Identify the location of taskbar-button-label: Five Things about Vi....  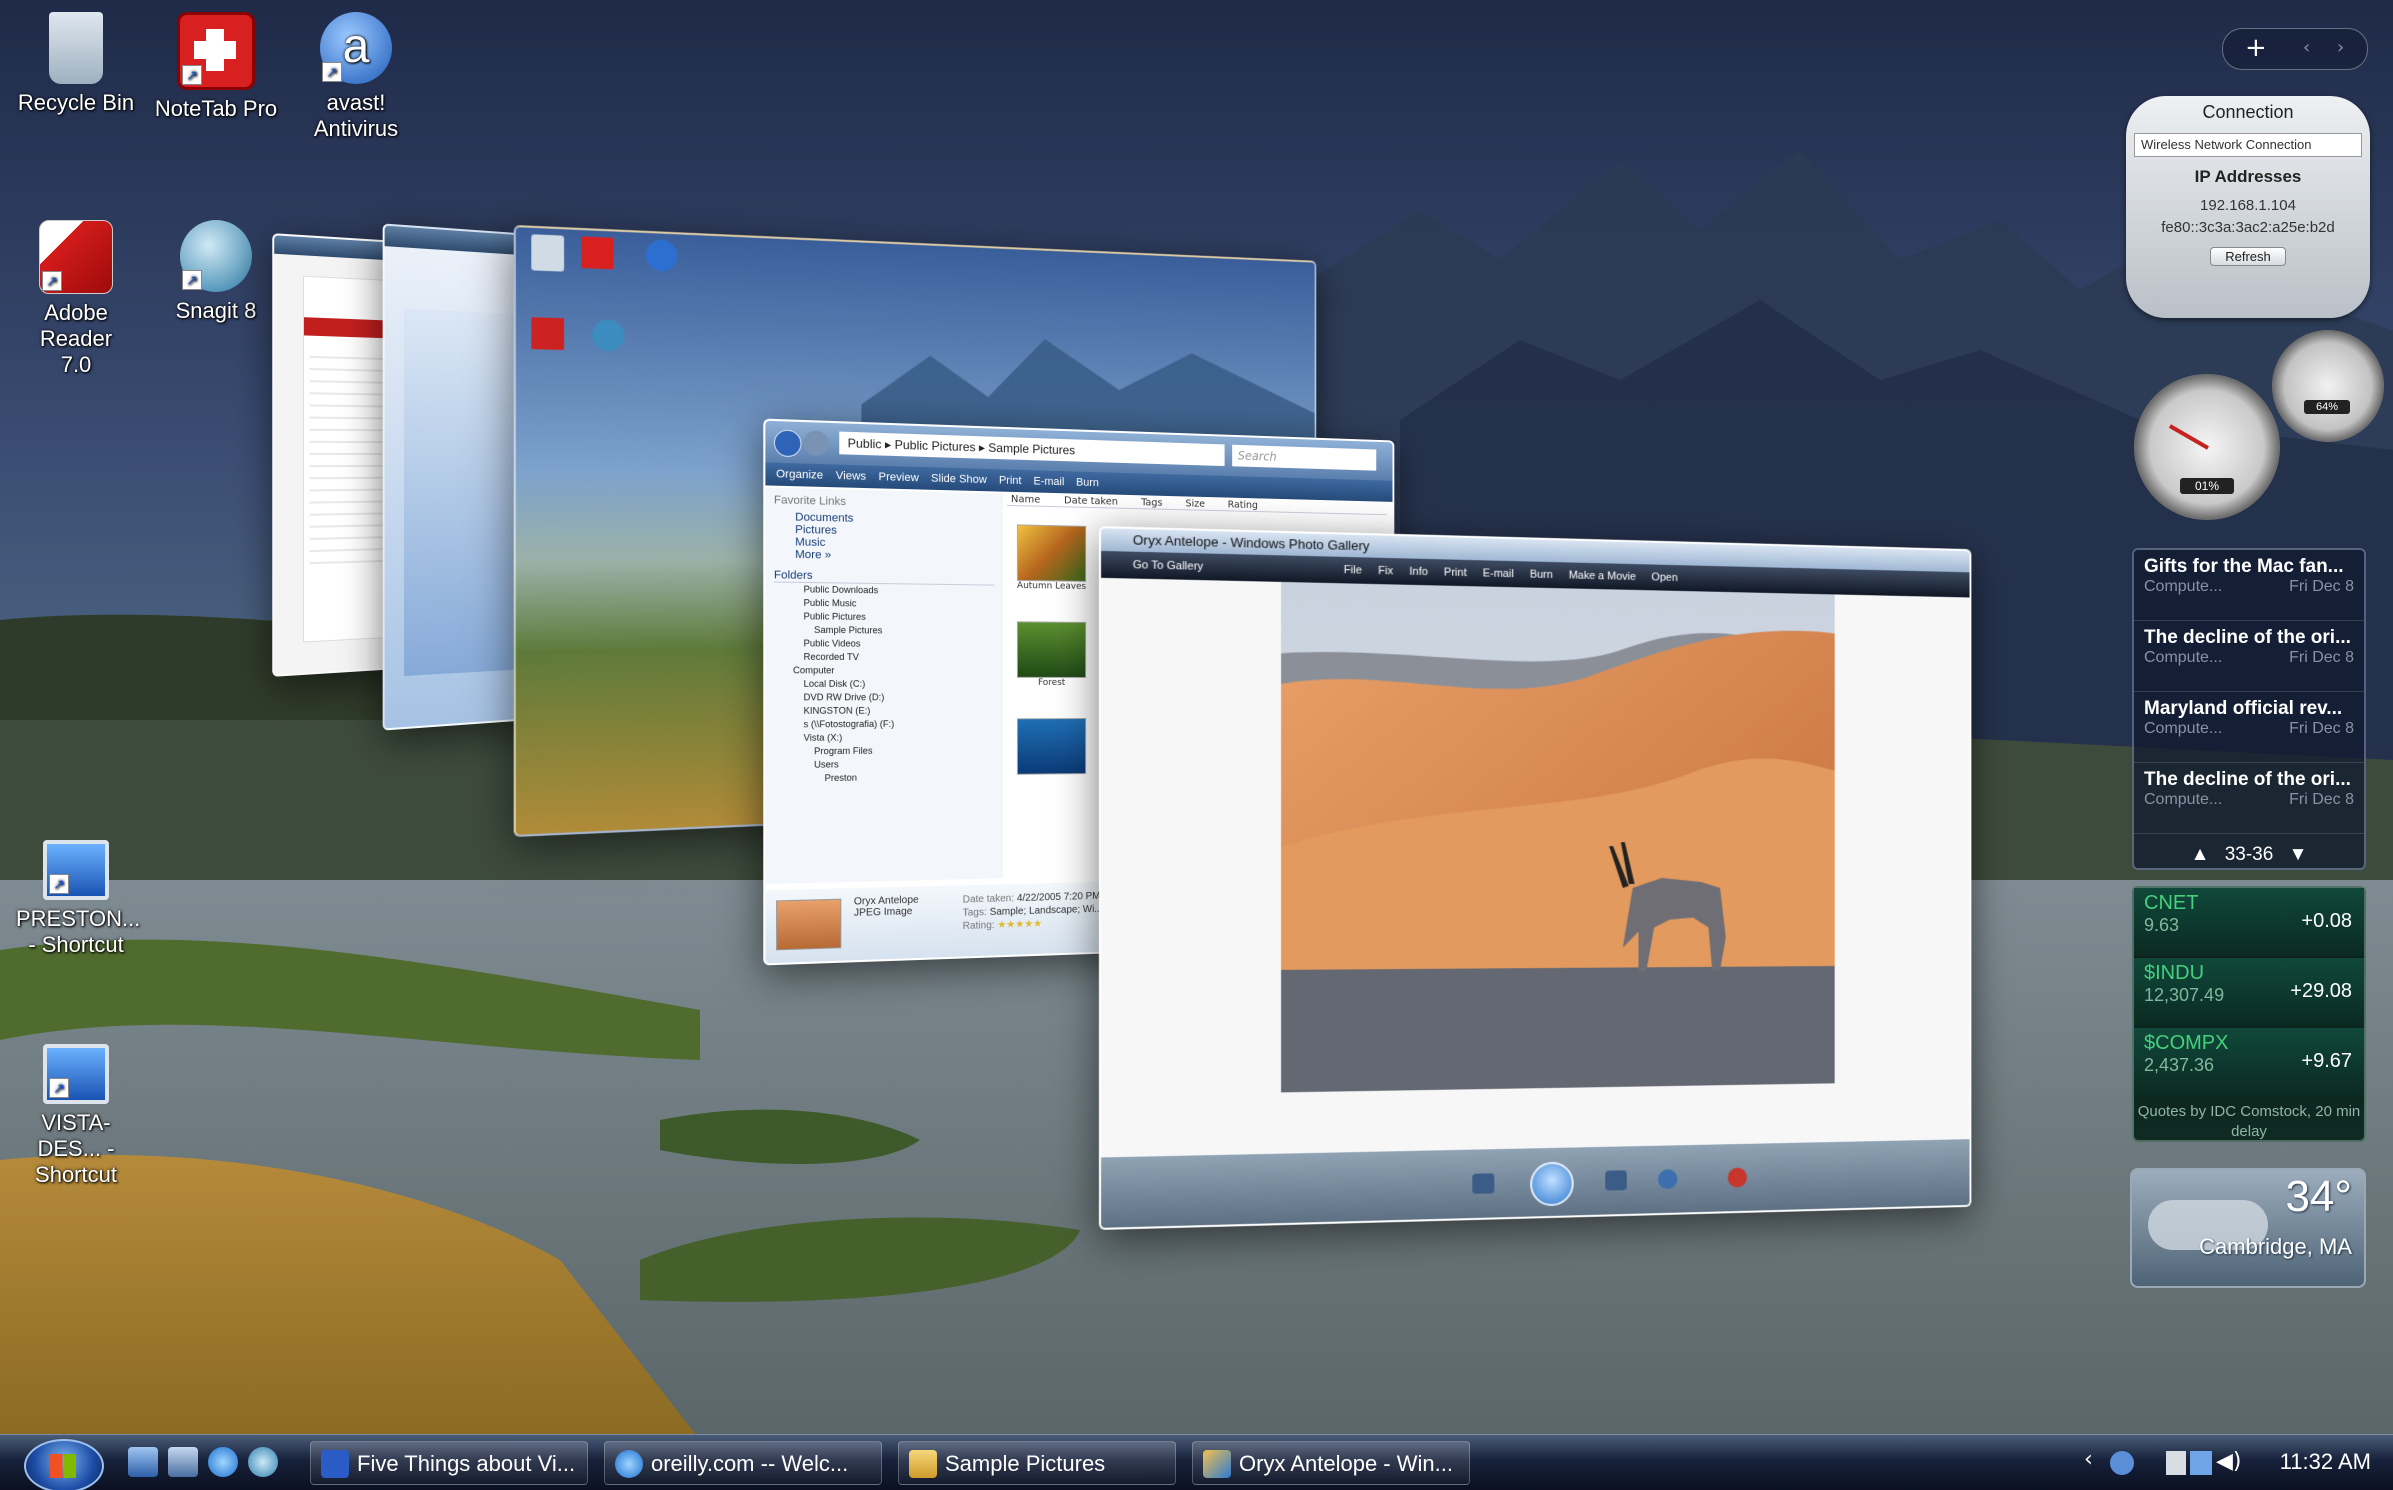
(466, 1463).